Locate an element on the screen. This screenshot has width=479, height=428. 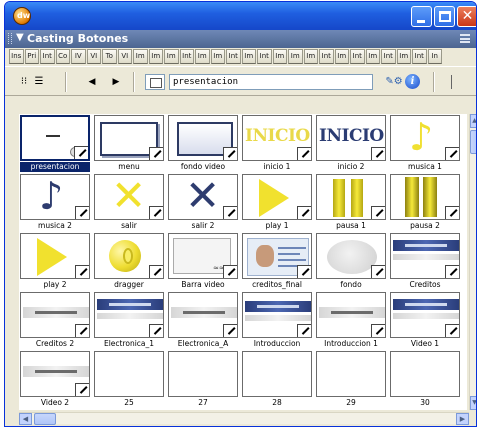
scroll-up-icon: ▲ is located at coordinates (473, 121).